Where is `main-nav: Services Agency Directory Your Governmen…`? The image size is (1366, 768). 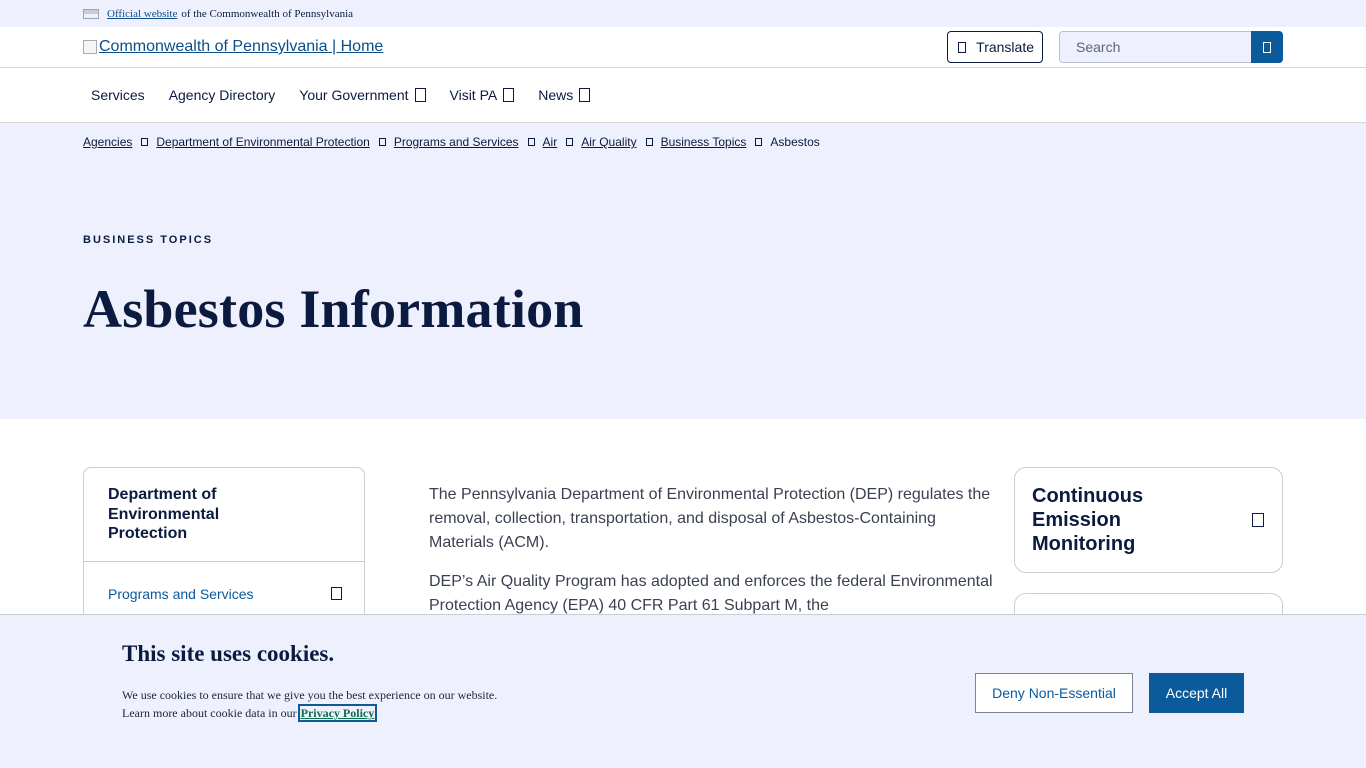 main-nav: Services Agency Directory Your Governmen… is located at coordinates (683, 95).